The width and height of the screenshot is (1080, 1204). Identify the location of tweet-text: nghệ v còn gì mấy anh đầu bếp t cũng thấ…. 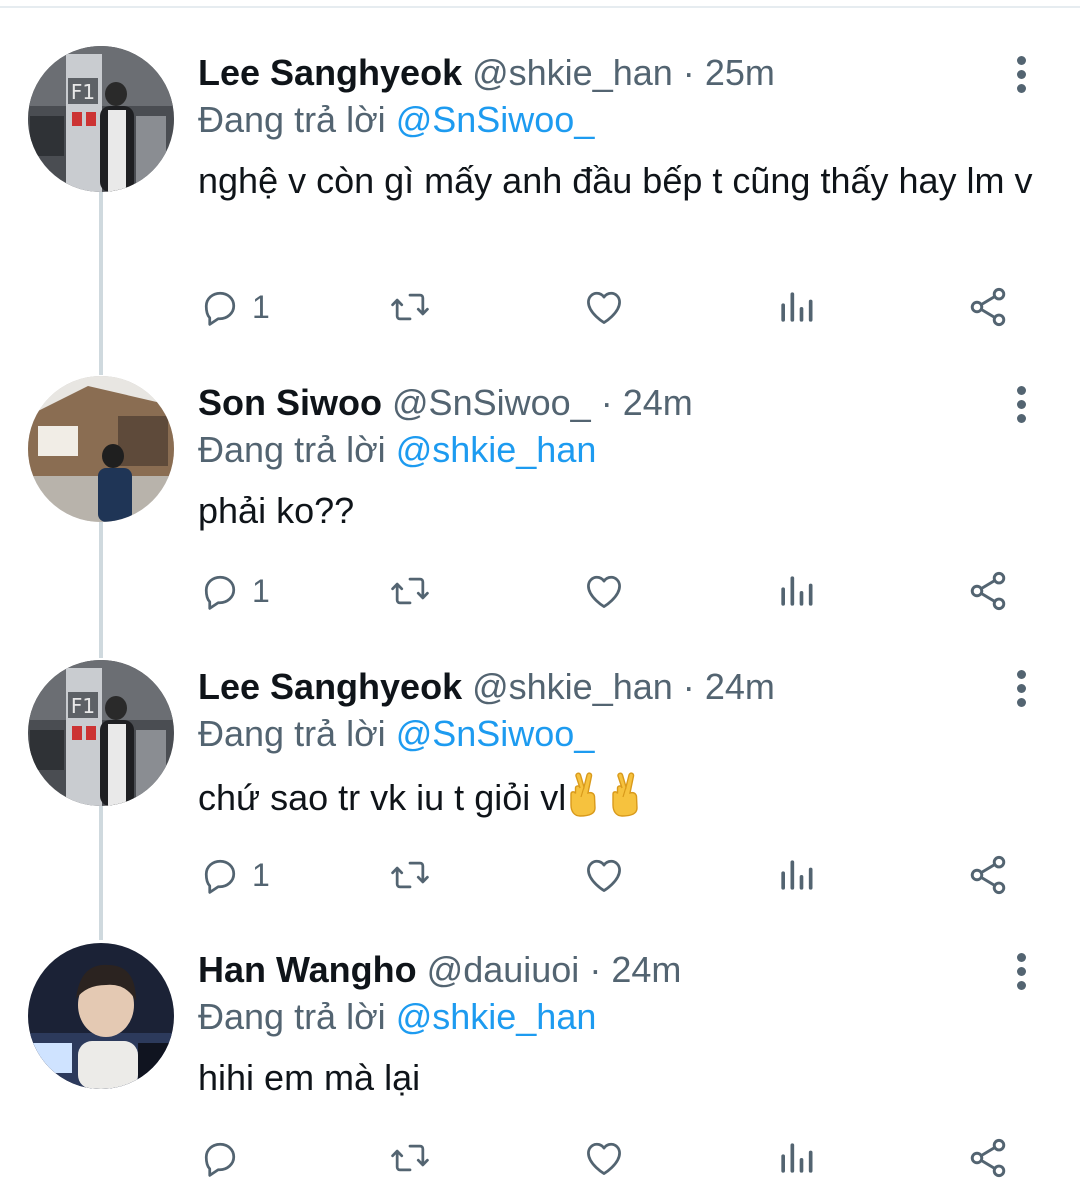
(615, 180).